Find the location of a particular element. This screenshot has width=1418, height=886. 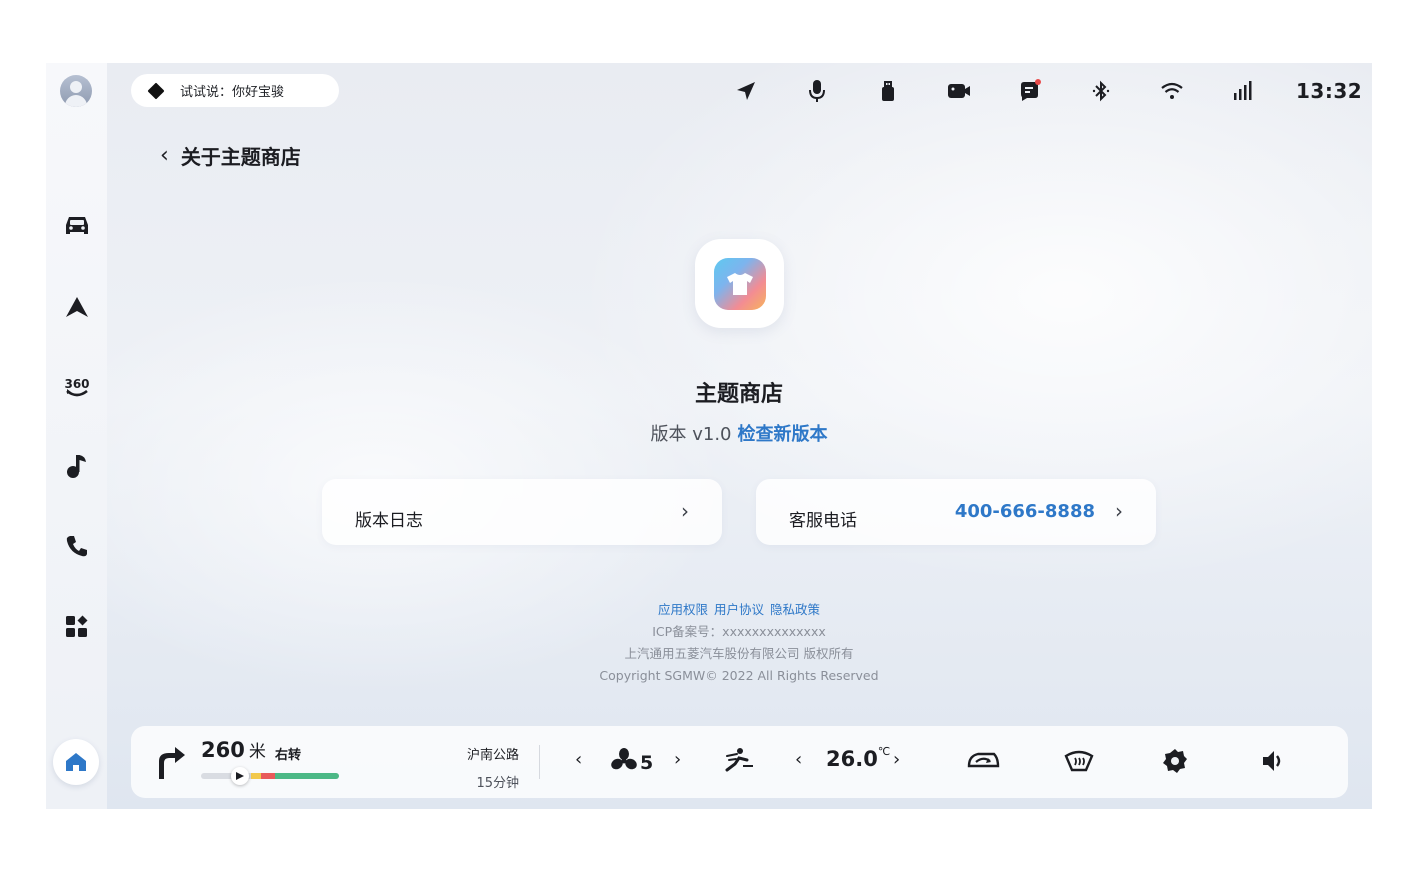

turn-right-icon is located at coordinates (171, 763).